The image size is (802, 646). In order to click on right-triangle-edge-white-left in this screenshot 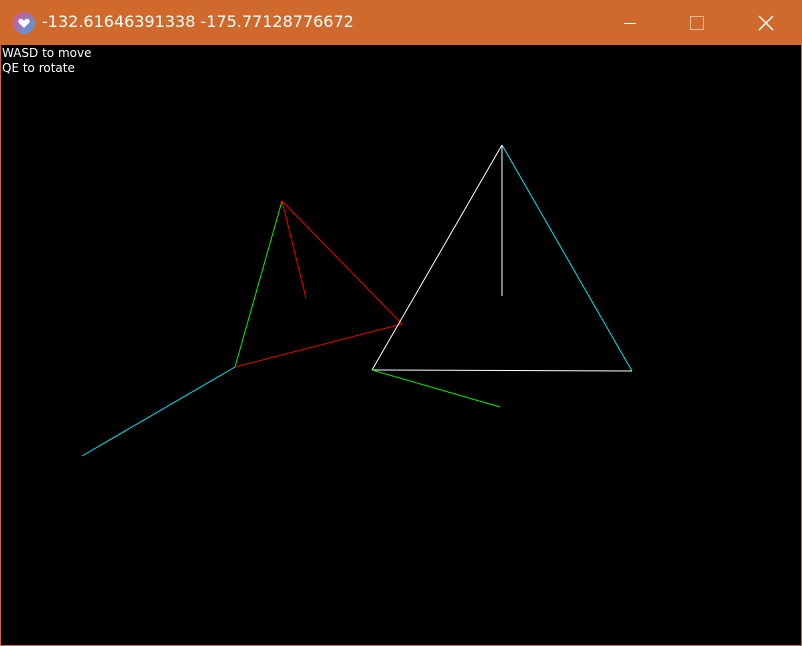, I will do `click(437, 257)`.